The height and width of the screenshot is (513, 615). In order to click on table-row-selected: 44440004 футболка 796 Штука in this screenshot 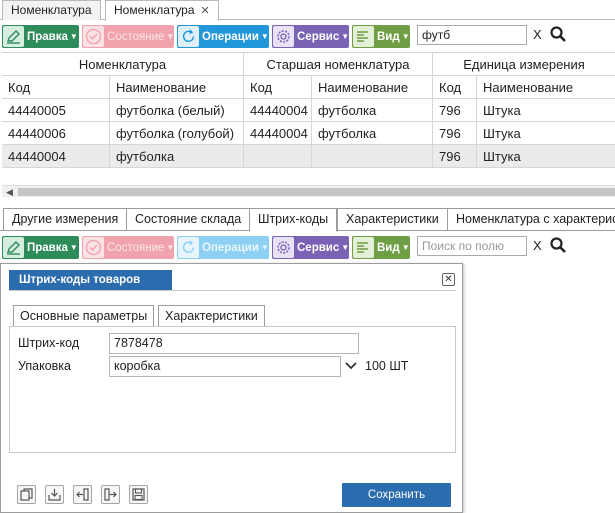, I will do `click(308, 156)`.